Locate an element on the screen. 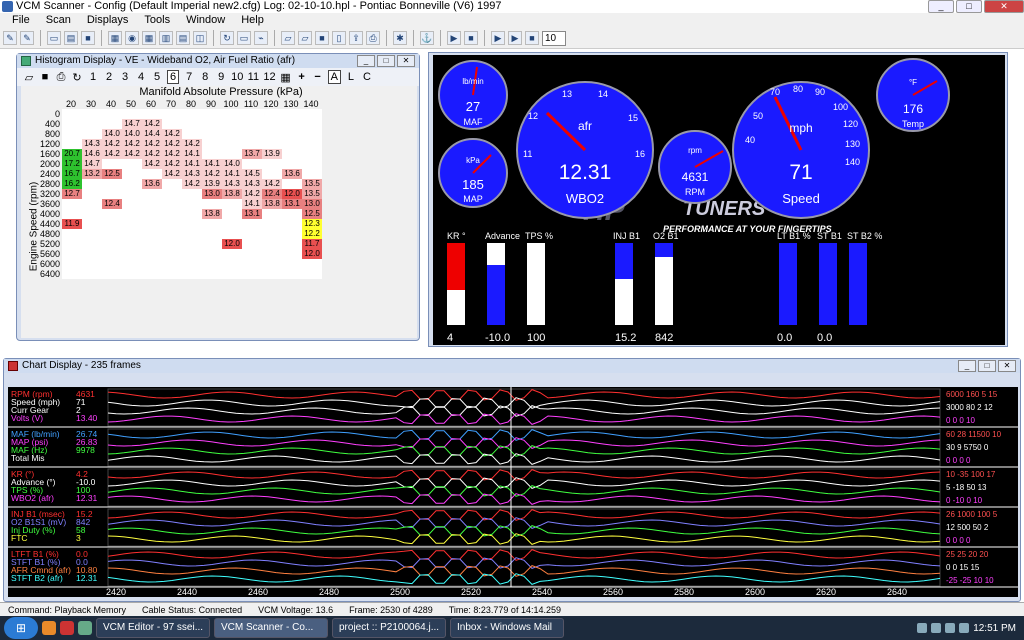  table-cell: 12.2 is located at coordinates (312, 234).